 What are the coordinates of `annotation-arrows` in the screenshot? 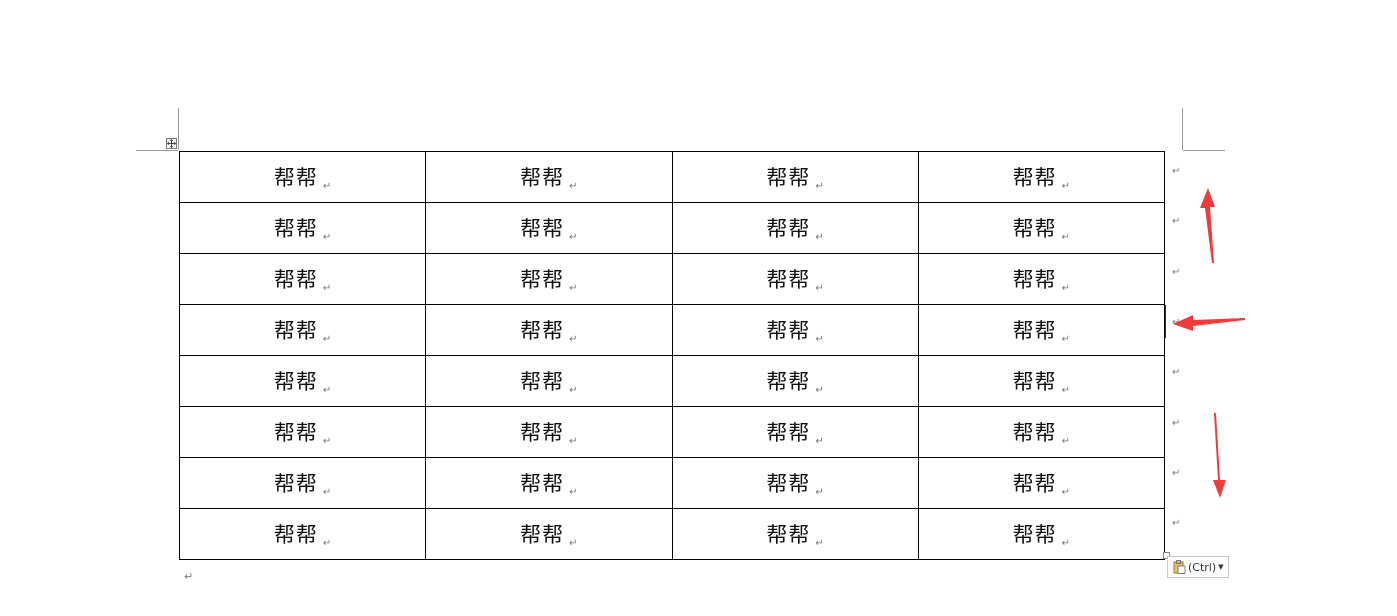 It's located at (1209, 343).